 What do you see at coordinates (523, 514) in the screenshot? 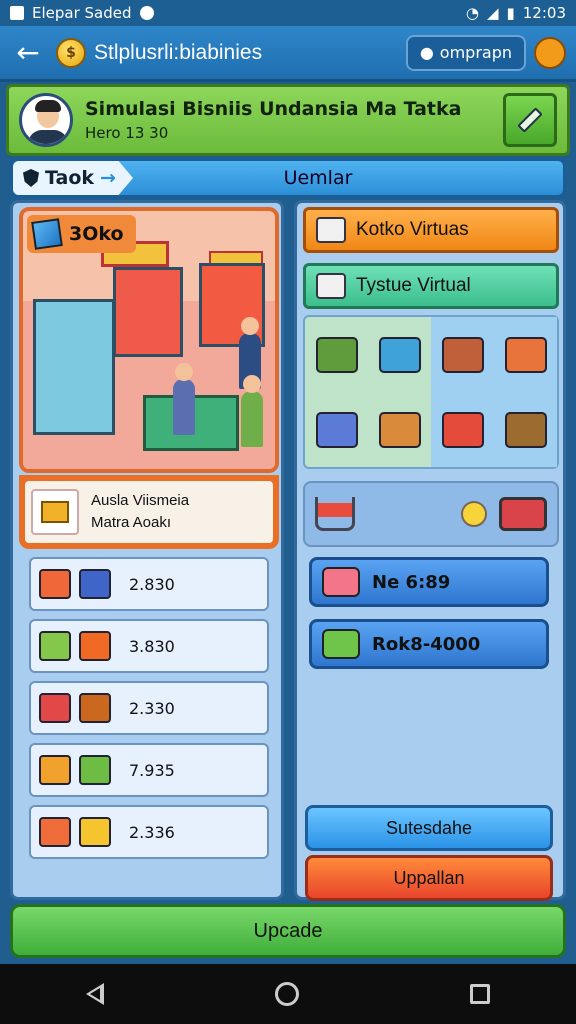
I see `truck-icon` at bounding box center [523, 514].